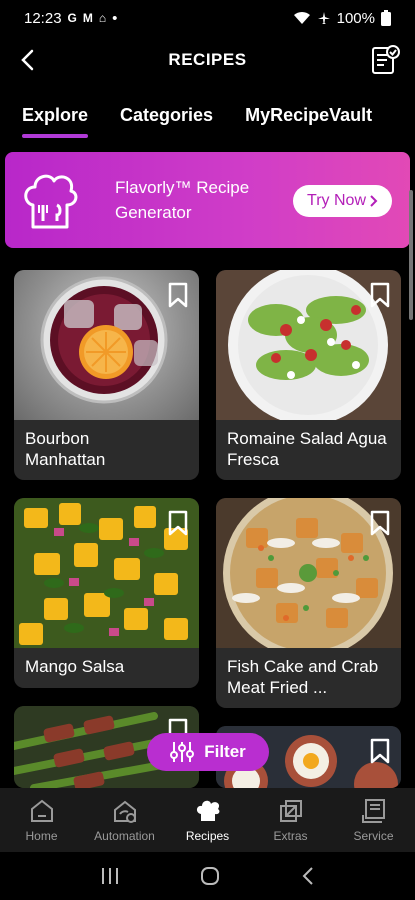 The width and height of the screenshot is (415, 900). What do you see at coordinates (374, 201) in the screenshot?
I see `chevron-right-icon` at bounding box center [374, 201].